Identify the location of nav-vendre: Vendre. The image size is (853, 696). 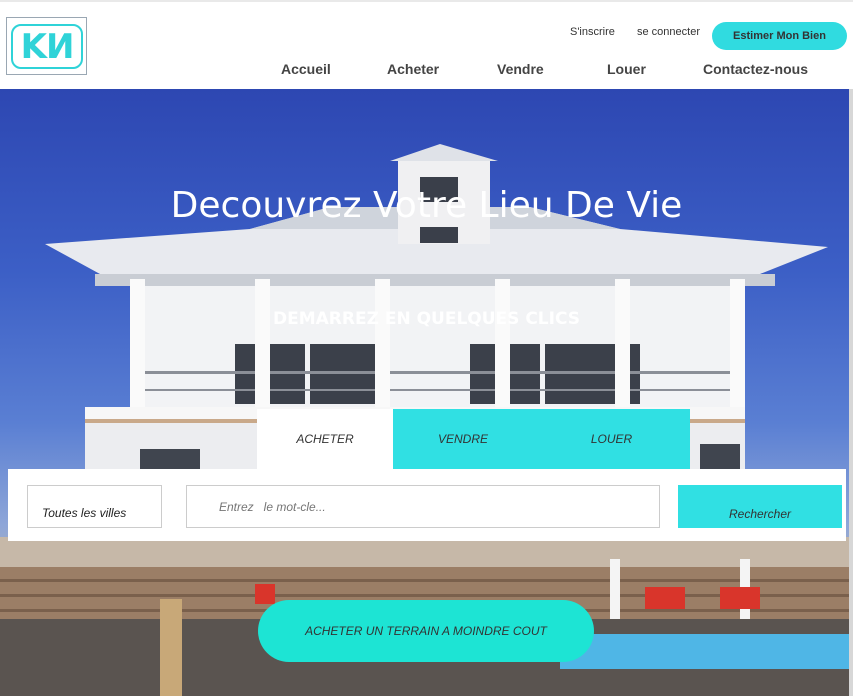
(520, 69).